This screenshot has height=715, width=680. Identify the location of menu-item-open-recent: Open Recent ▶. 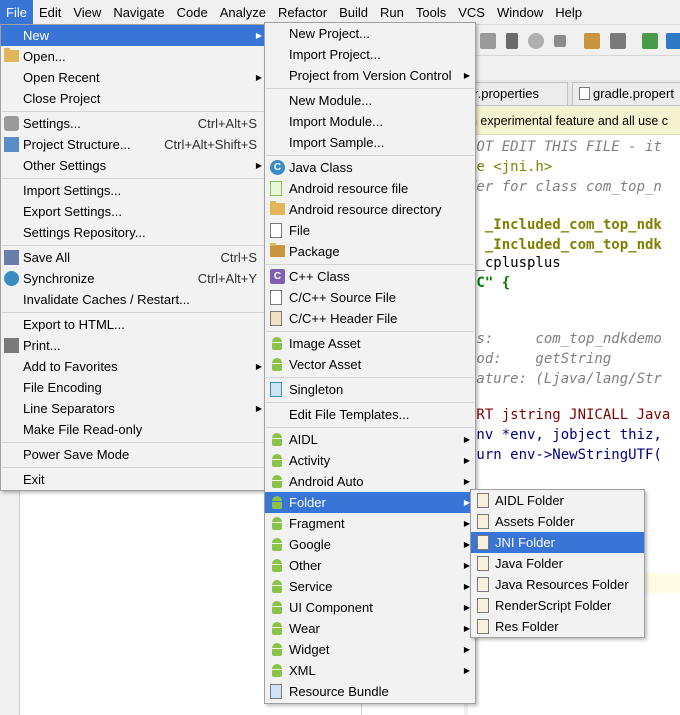
(134, 77).